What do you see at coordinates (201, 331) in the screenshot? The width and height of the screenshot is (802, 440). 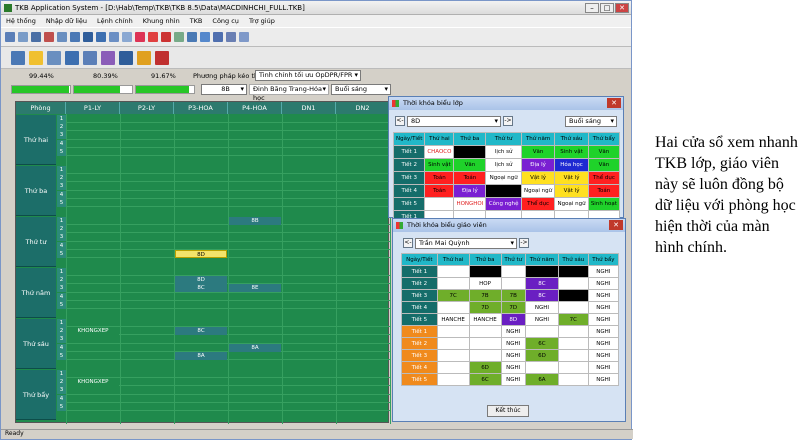 I see `schedule-cell: 8C` at bounding box center [201, 331].